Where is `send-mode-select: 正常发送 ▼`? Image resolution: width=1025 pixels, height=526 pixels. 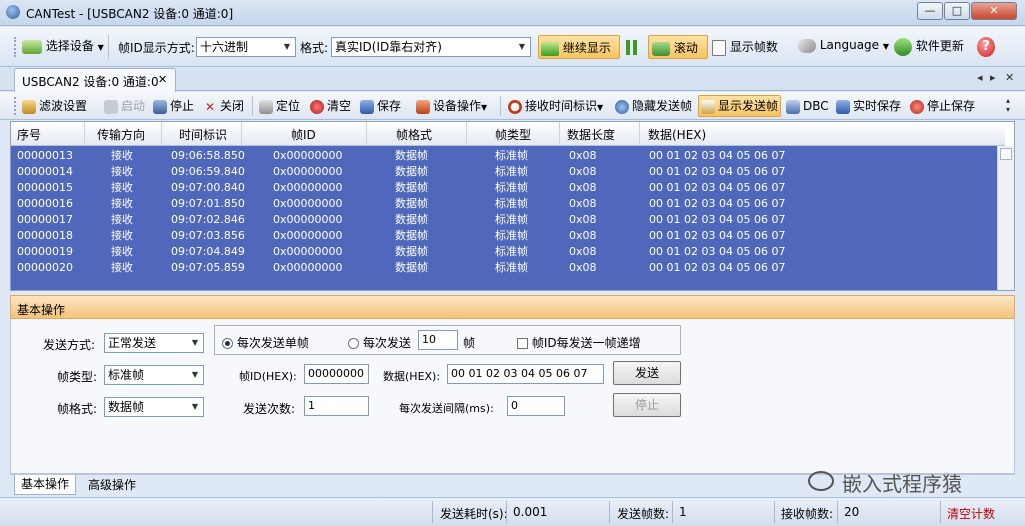
send-mode-select: 正常发送 ▼ is located at coordinates (154, 343).